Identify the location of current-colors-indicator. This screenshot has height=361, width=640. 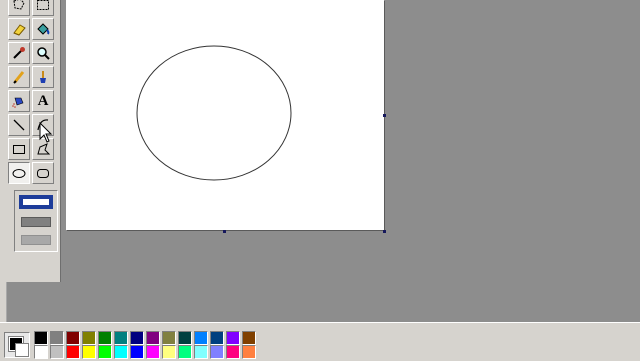
(17, 345).